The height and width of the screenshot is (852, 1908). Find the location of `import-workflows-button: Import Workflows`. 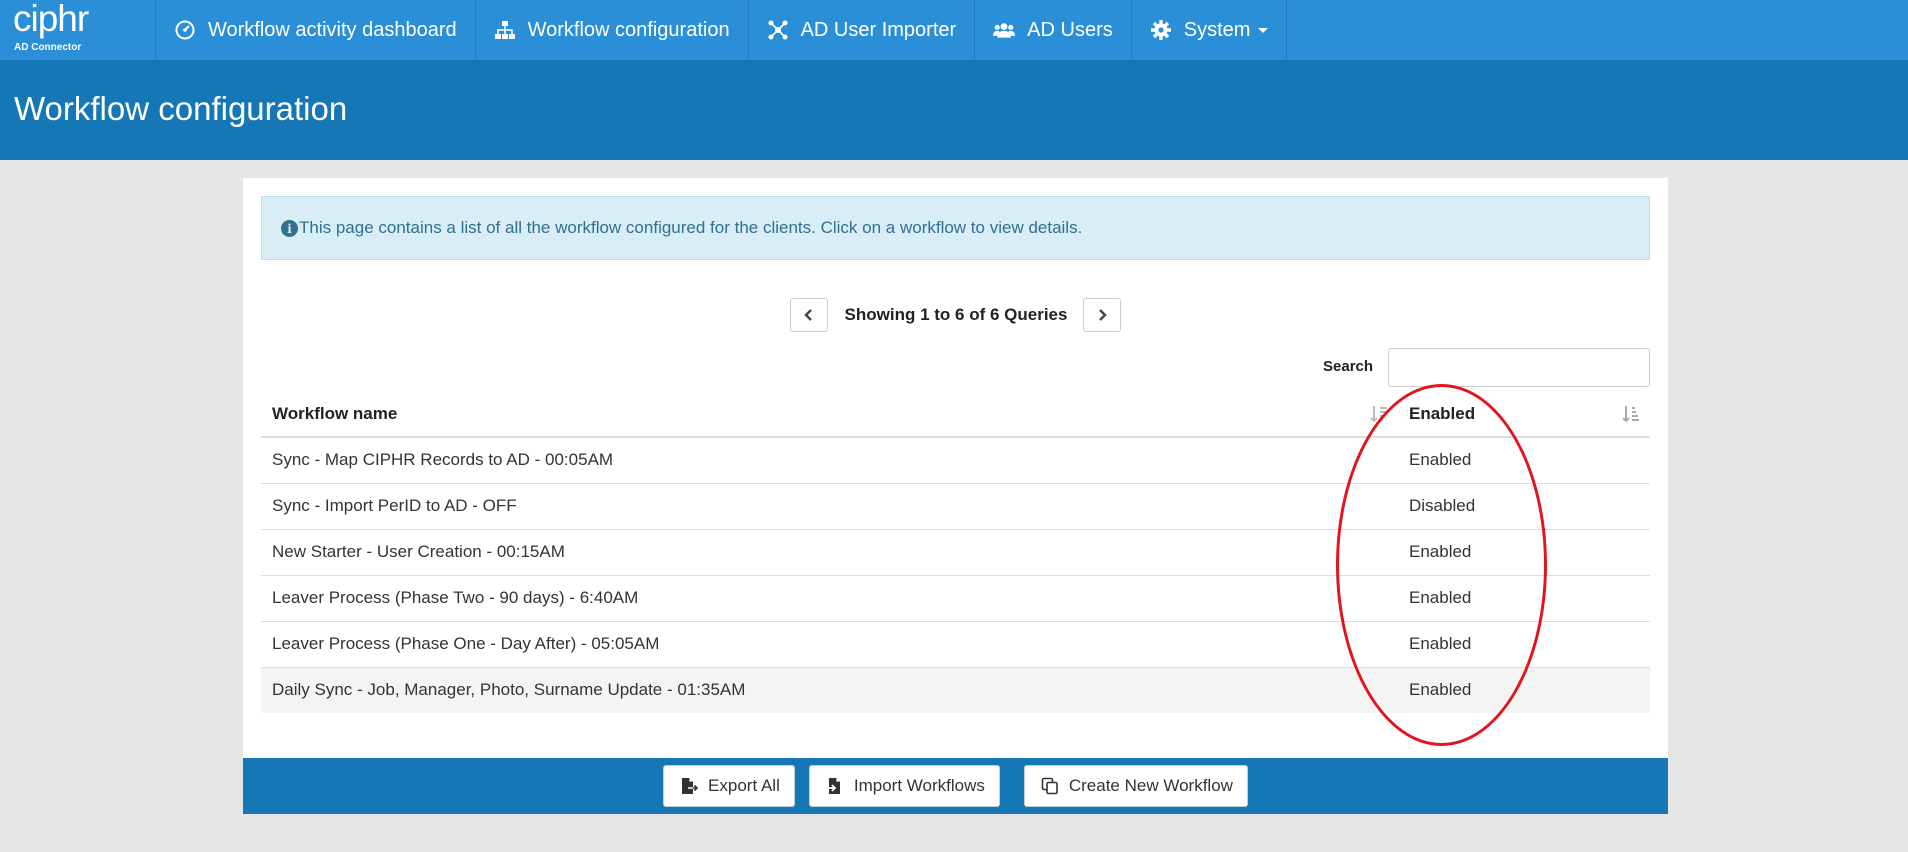

import-workflows-button: Import Workflows is located at coordinates (904, 786).